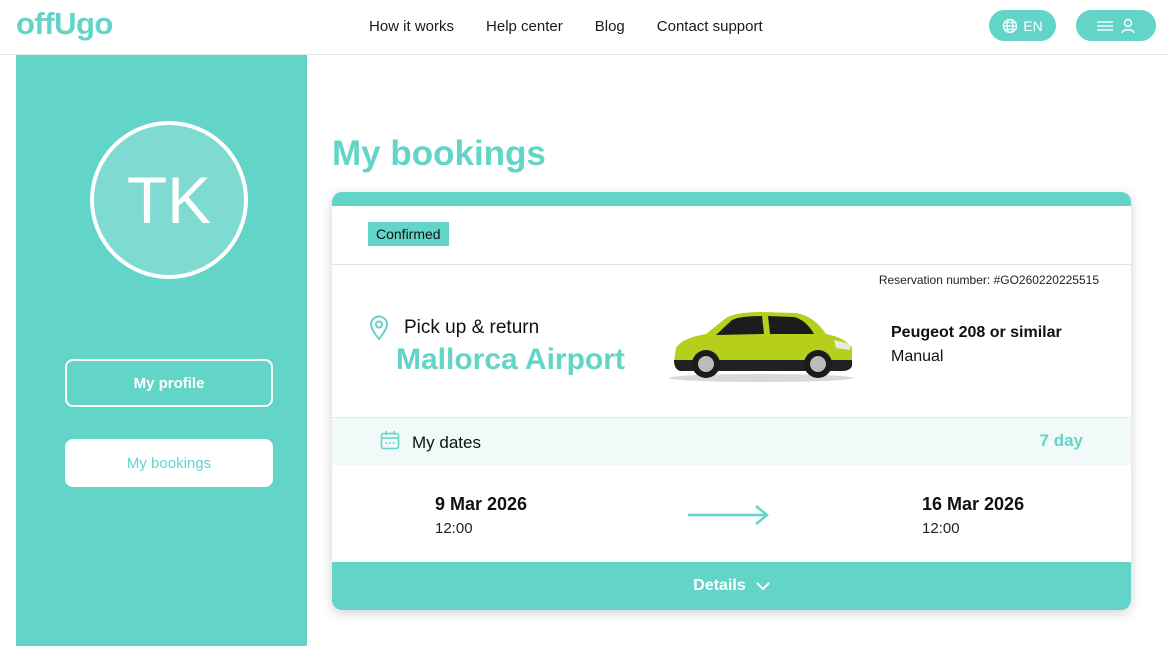  Describe the element at coordinates (169, 463) in the screenshot. I see `my-bookings-button: My bookings` at that location.